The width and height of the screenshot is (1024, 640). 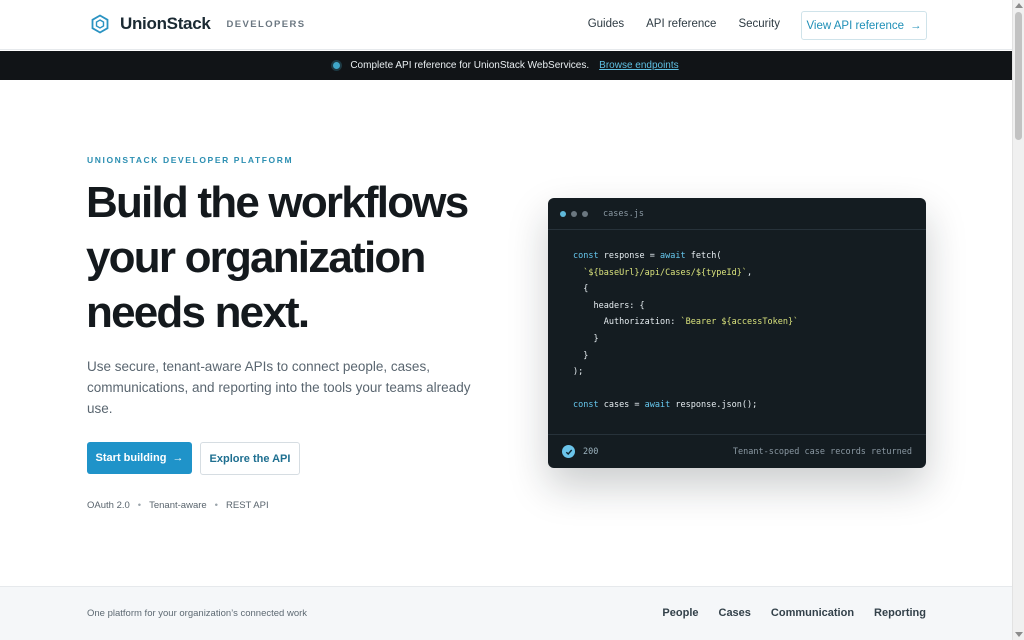 What do you see at coordinates (735, 613) in the screenshot?
I see `footer-link-cases: Cases` at bounding box center [735, 613].